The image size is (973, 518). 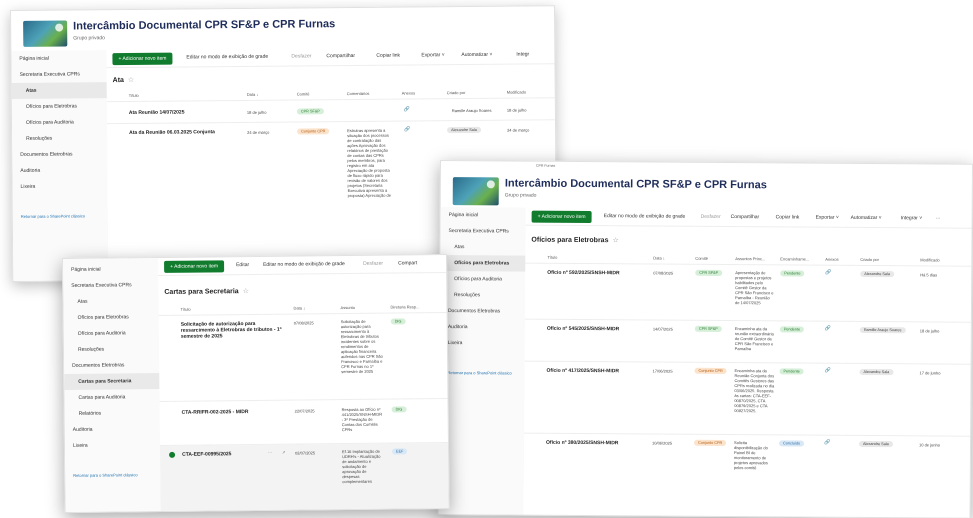 What do you see at coordinates (242, 265) in the screenshot?
I see `edit-button: Editar` at bounding box center [242, 265].